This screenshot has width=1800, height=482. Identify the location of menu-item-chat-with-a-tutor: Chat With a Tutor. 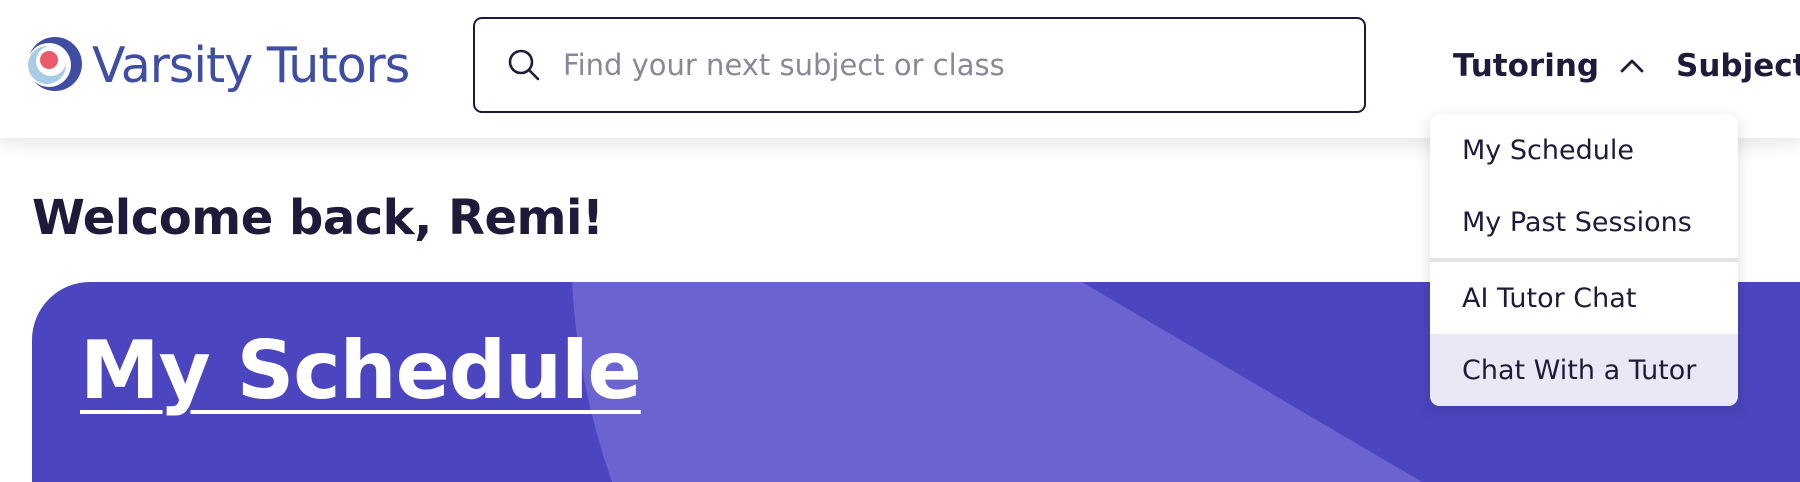
(1584, 370).